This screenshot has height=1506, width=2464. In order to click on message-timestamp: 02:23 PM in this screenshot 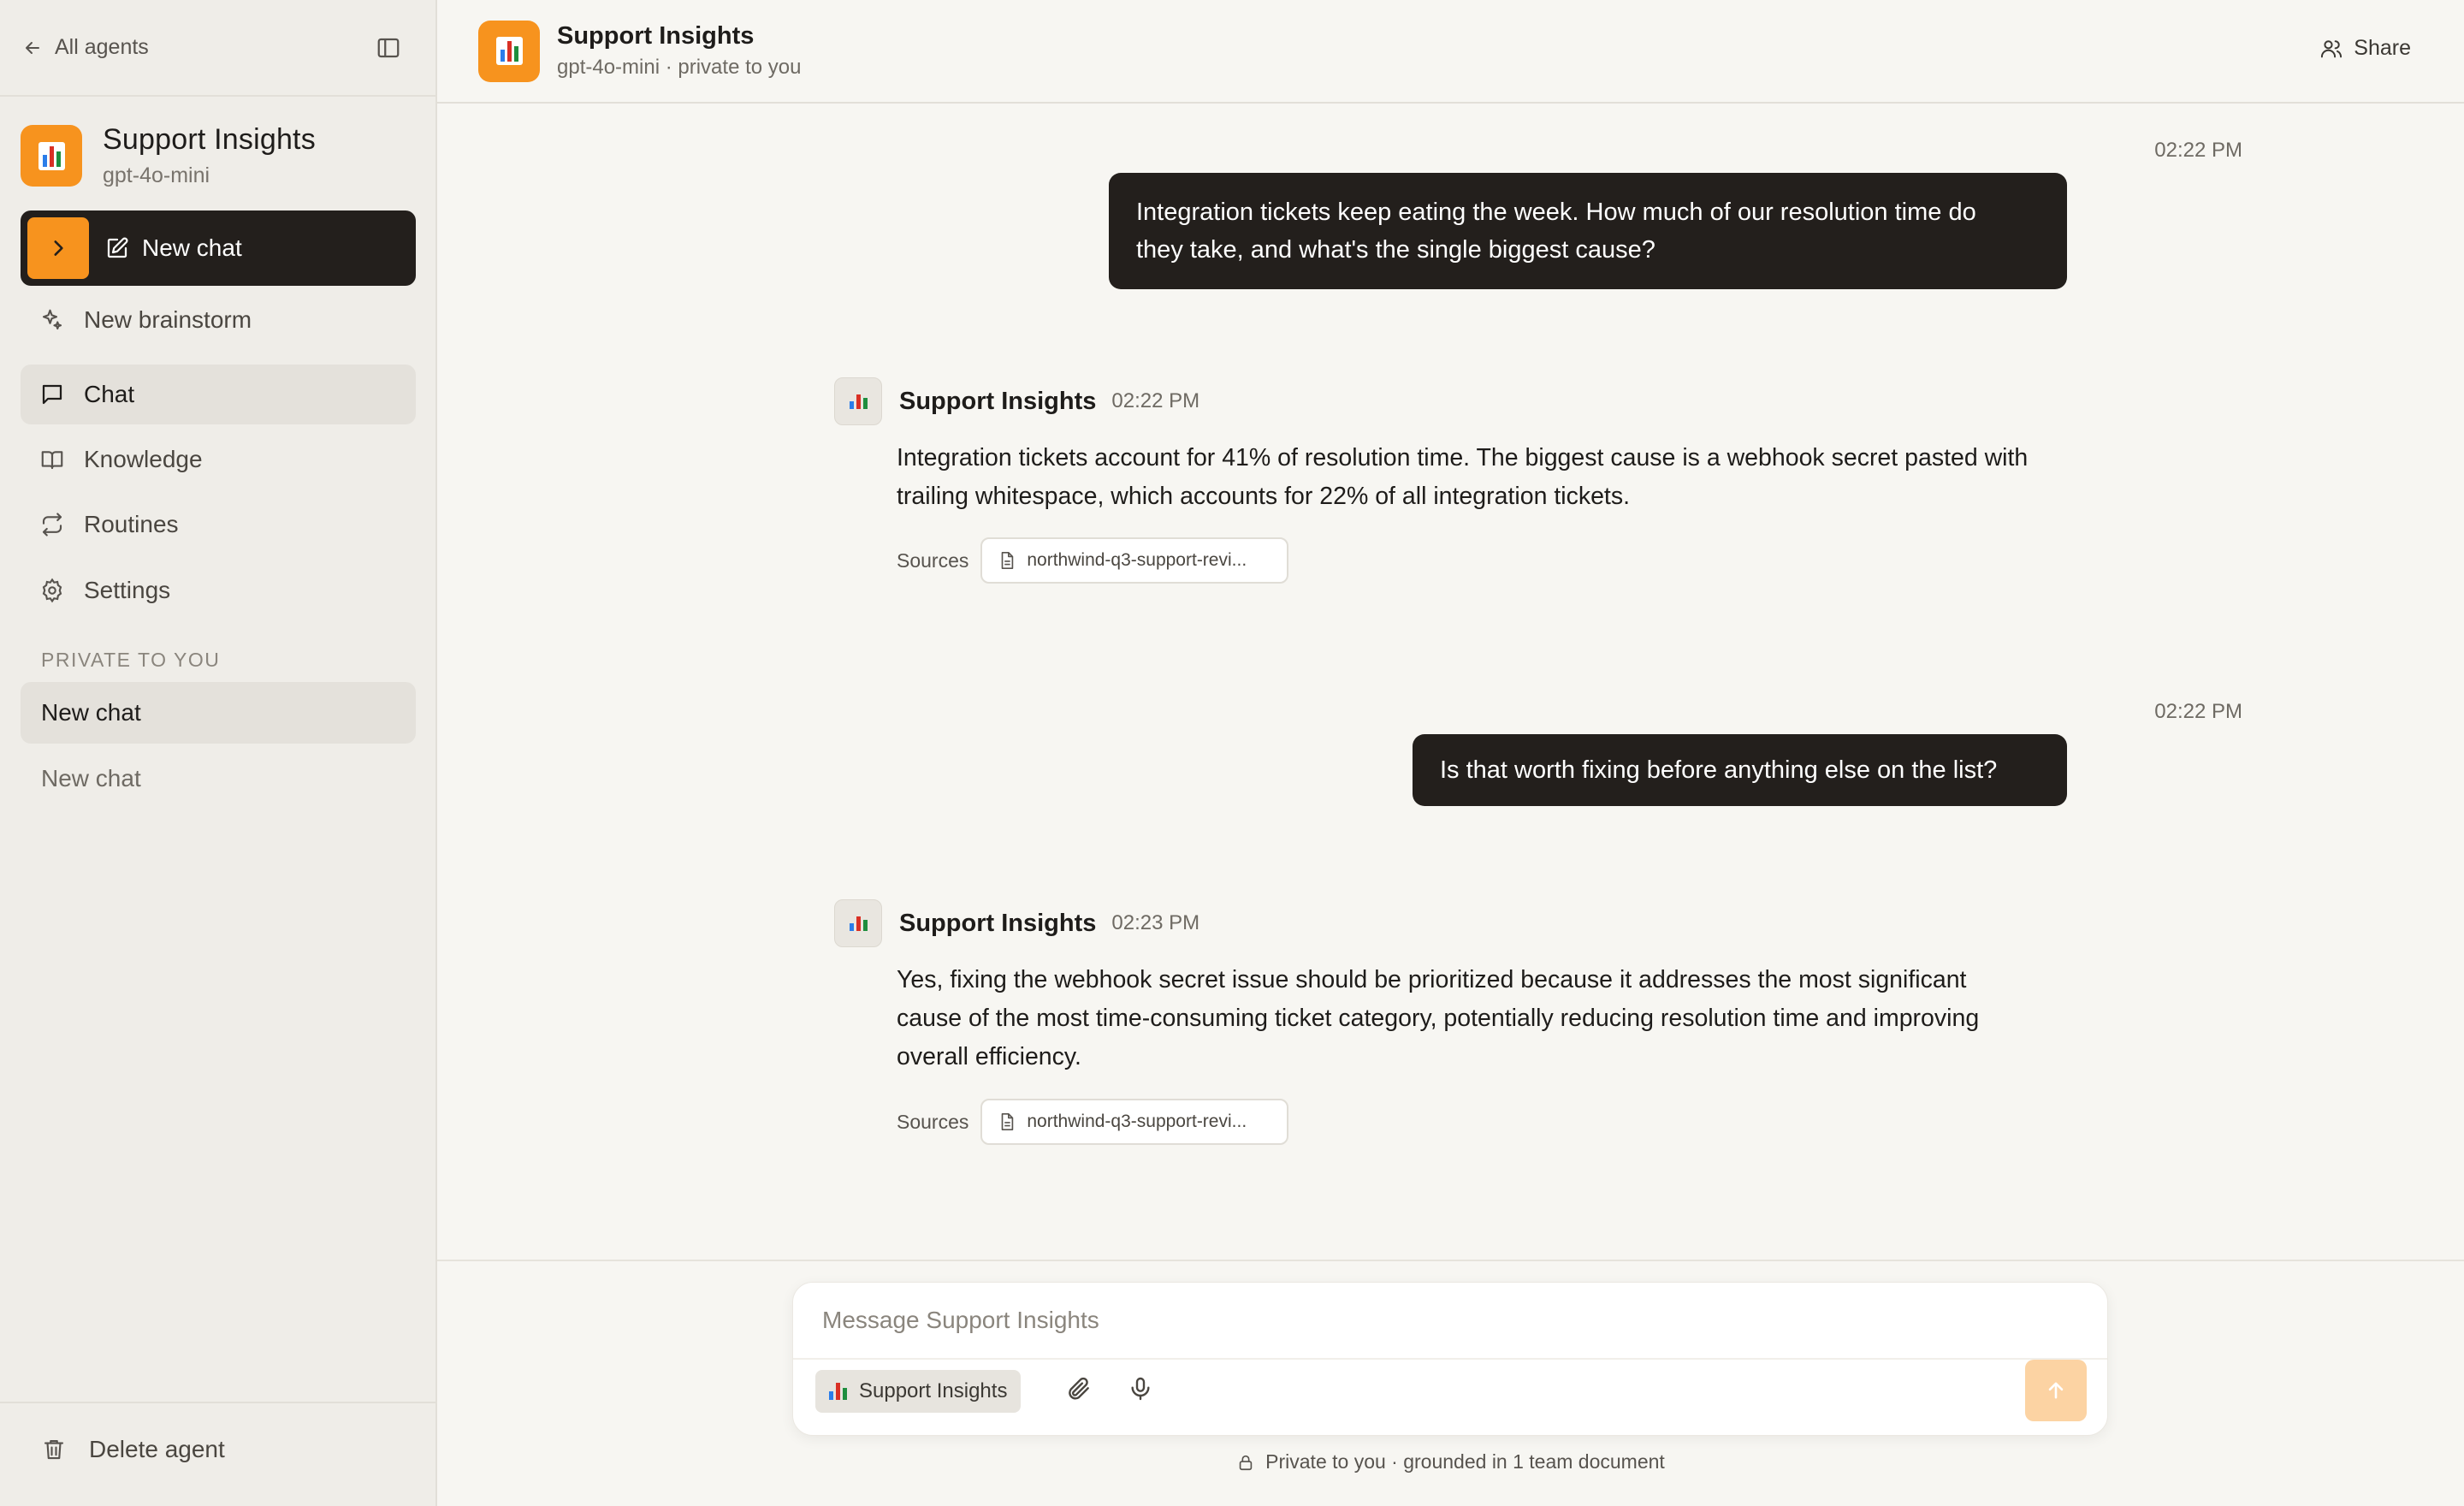, I will do `click(1155, 923)`.